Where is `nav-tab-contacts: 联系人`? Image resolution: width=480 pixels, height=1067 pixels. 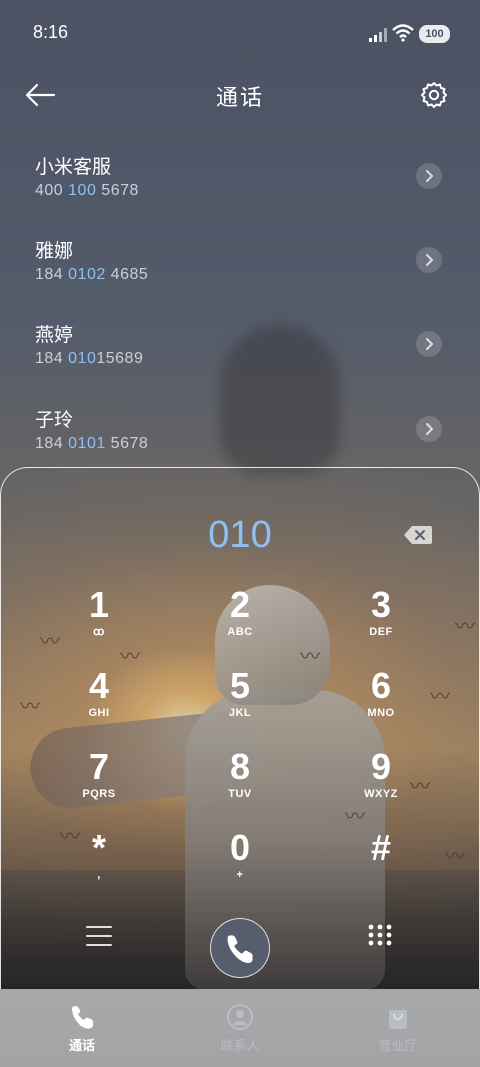
nav-tab-contacts: 联系人 is located at coordinates (240, 1028).